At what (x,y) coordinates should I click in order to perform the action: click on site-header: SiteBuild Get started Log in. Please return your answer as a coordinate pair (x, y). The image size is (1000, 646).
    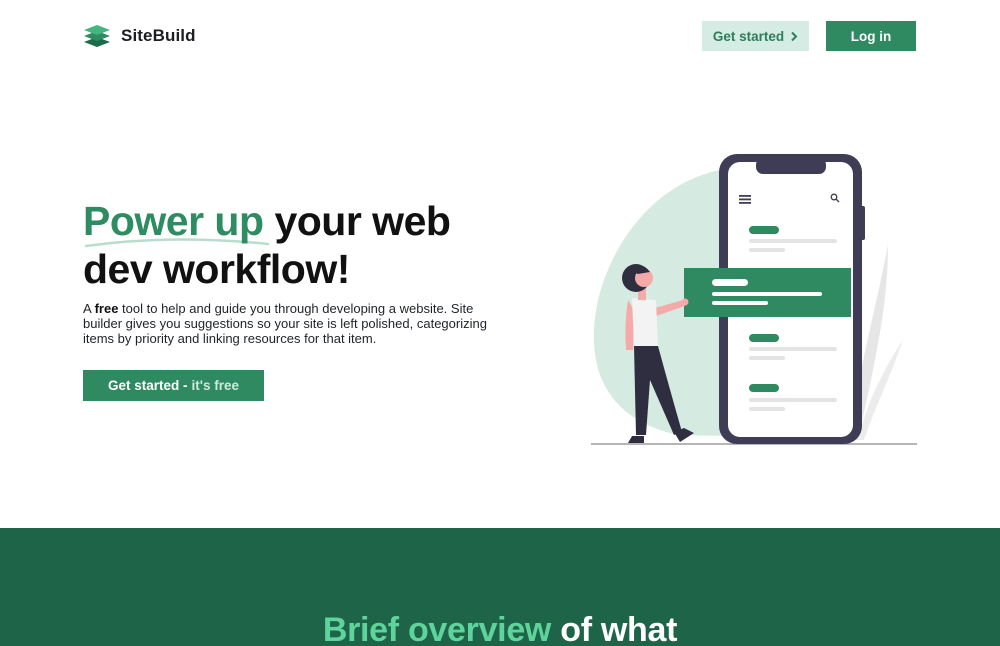
    Looking at the image, I should click on (500, 36).